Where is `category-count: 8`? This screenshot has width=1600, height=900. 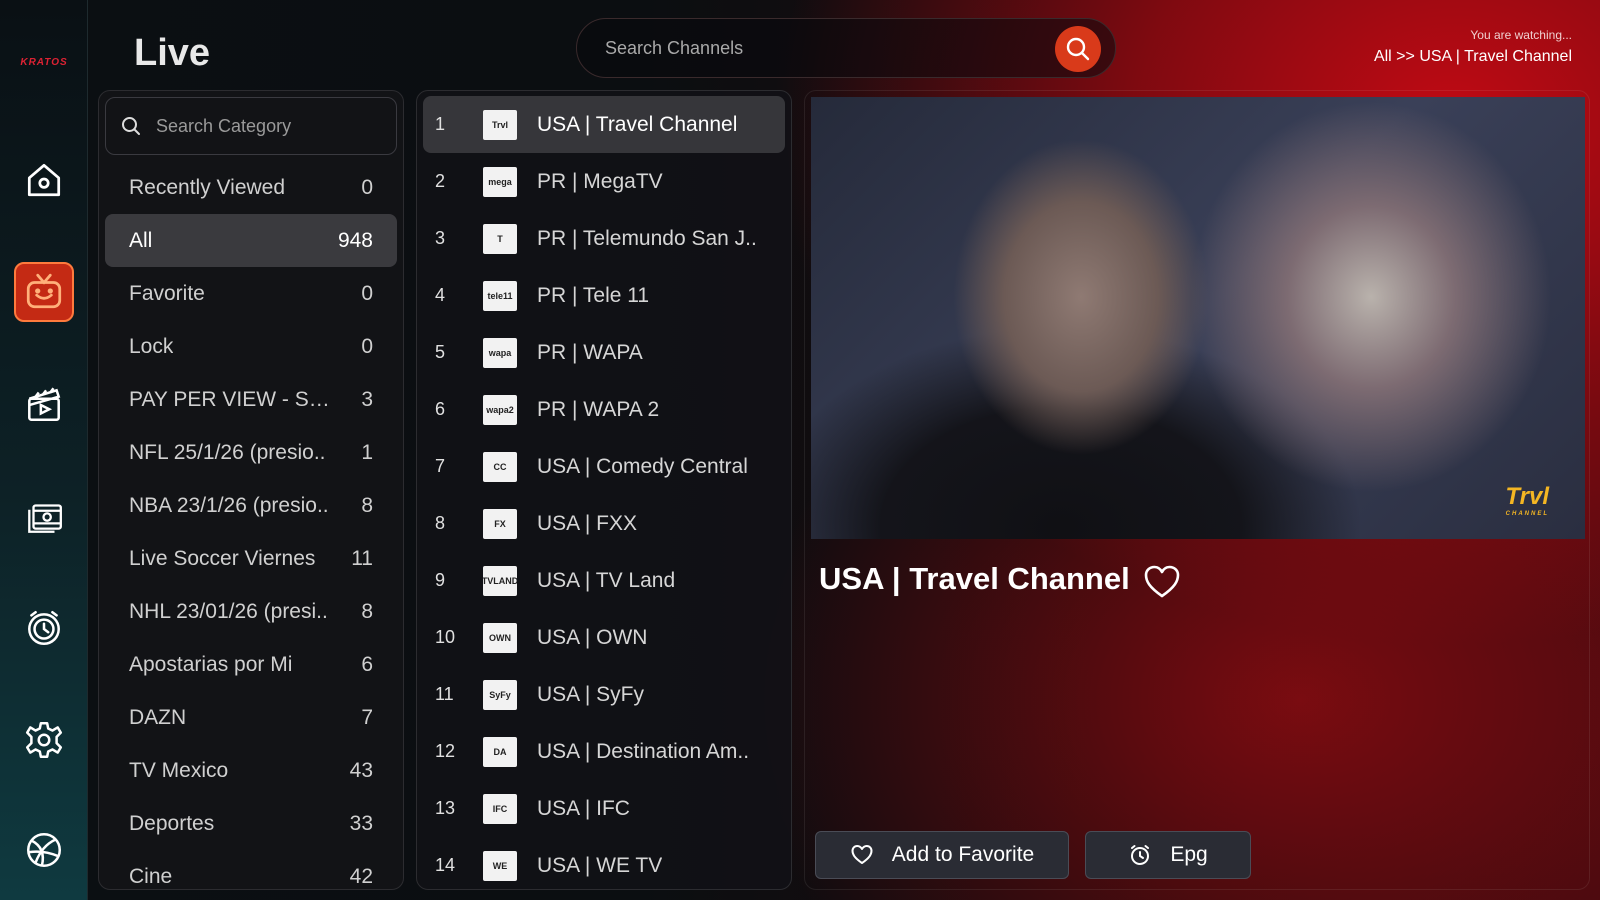 category-count: 8 is located at coordinates (367, 505).